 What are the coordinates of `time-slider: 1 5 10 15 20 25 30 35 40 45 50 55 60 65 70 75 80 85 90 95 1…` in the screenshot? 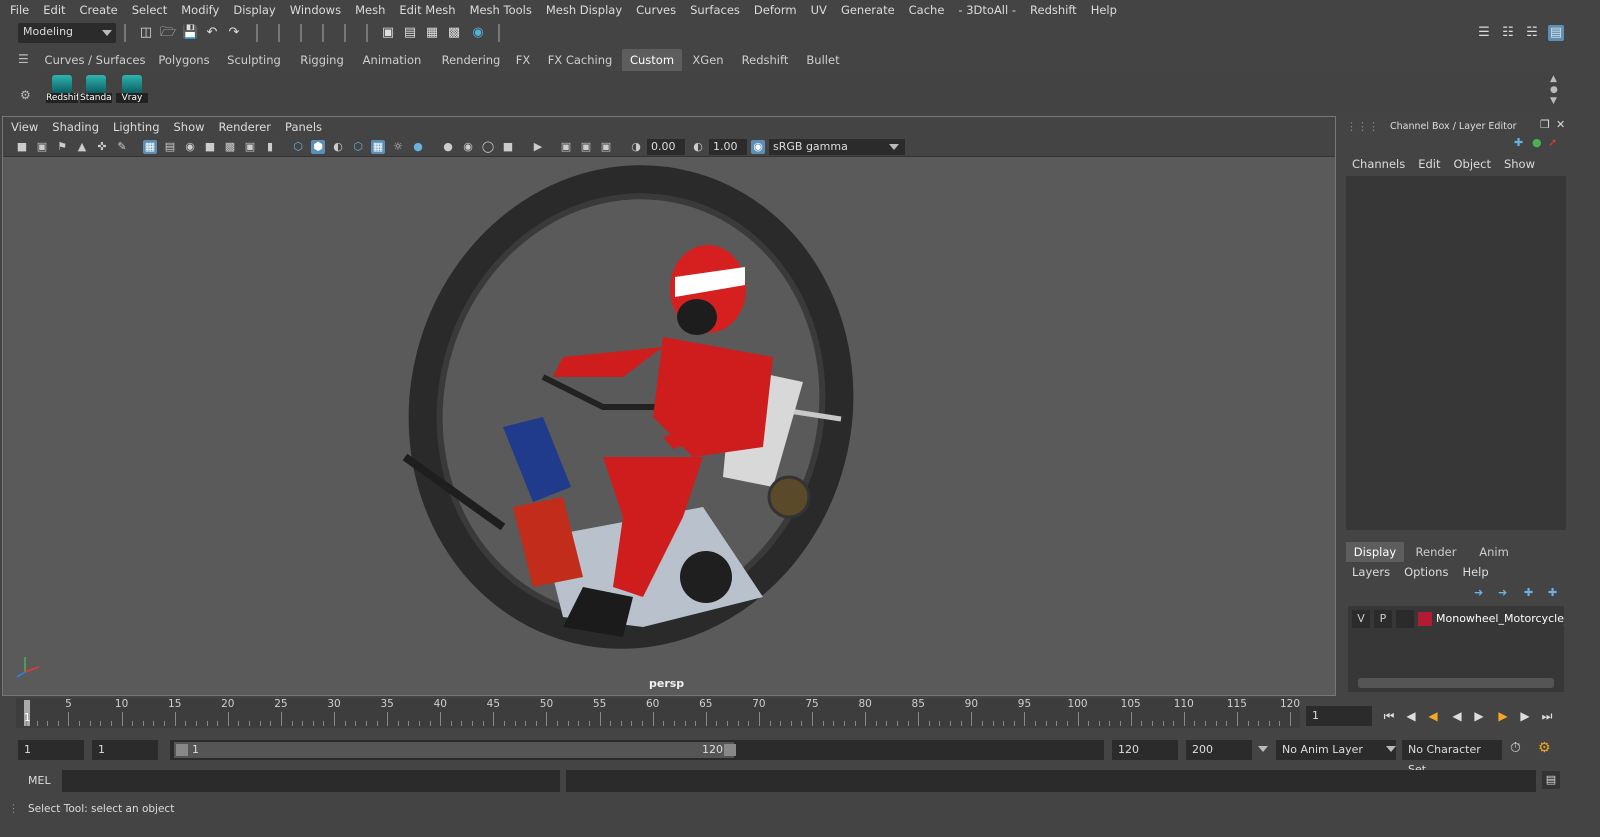 It's located at (658, 713).